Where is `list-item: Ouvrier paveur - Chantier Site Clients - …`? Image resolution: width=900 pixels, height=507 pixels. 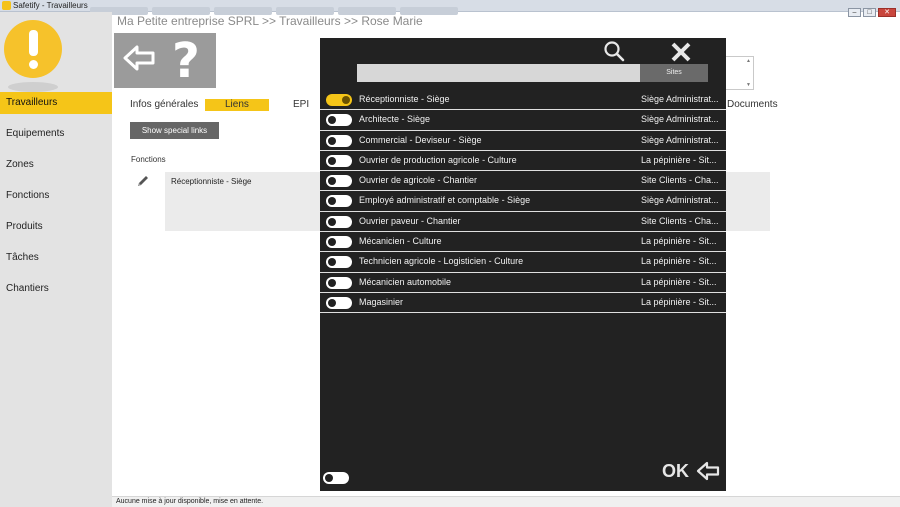 list-item: Ouvrier paveur - Chantier Site Clients - … is located at coordinates (523, 222).